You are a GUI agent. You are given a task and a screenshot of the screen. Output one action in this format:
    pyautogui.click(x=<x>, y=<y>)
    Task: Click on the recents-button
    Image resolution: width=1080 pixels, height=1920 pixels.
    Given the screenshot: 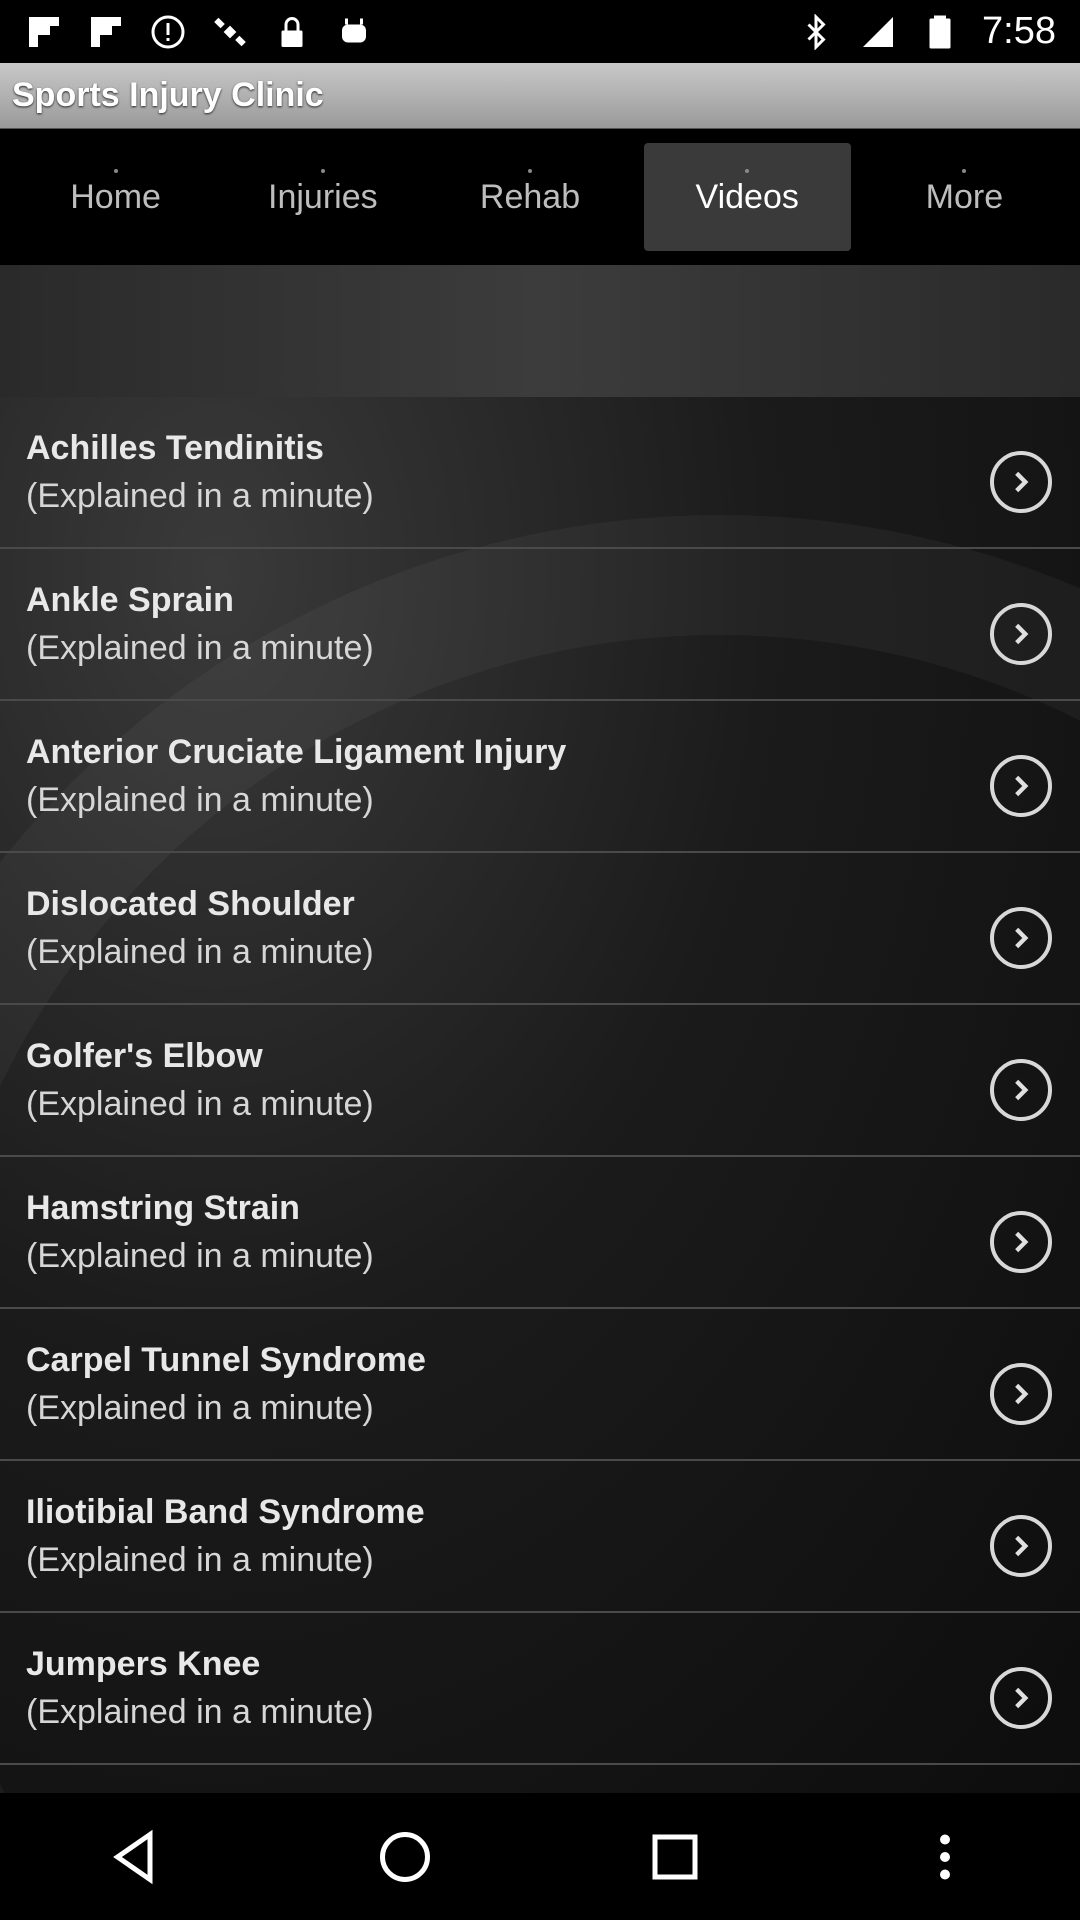 What is the action you would take?
    pyautogui.click(x=675, y=1857)
    